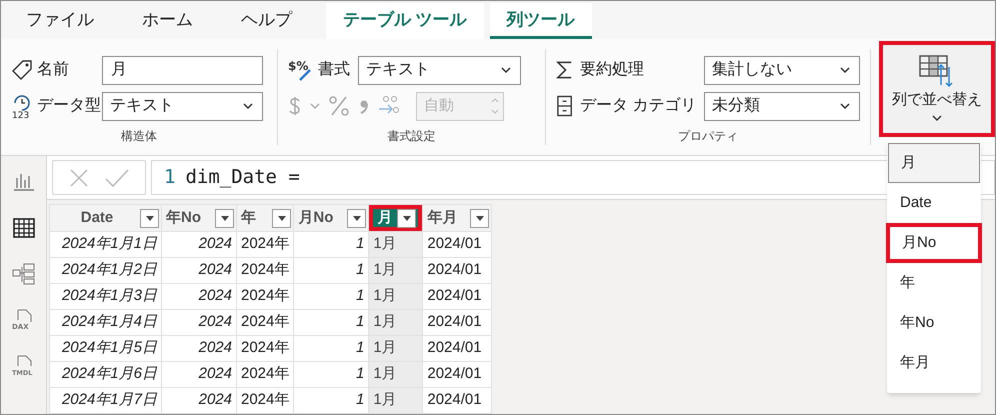 This screenshot has width=996, height=415. Describe the element at coordinates (334, 70) in the screenshot. I see `field-label: 書式` at that location.